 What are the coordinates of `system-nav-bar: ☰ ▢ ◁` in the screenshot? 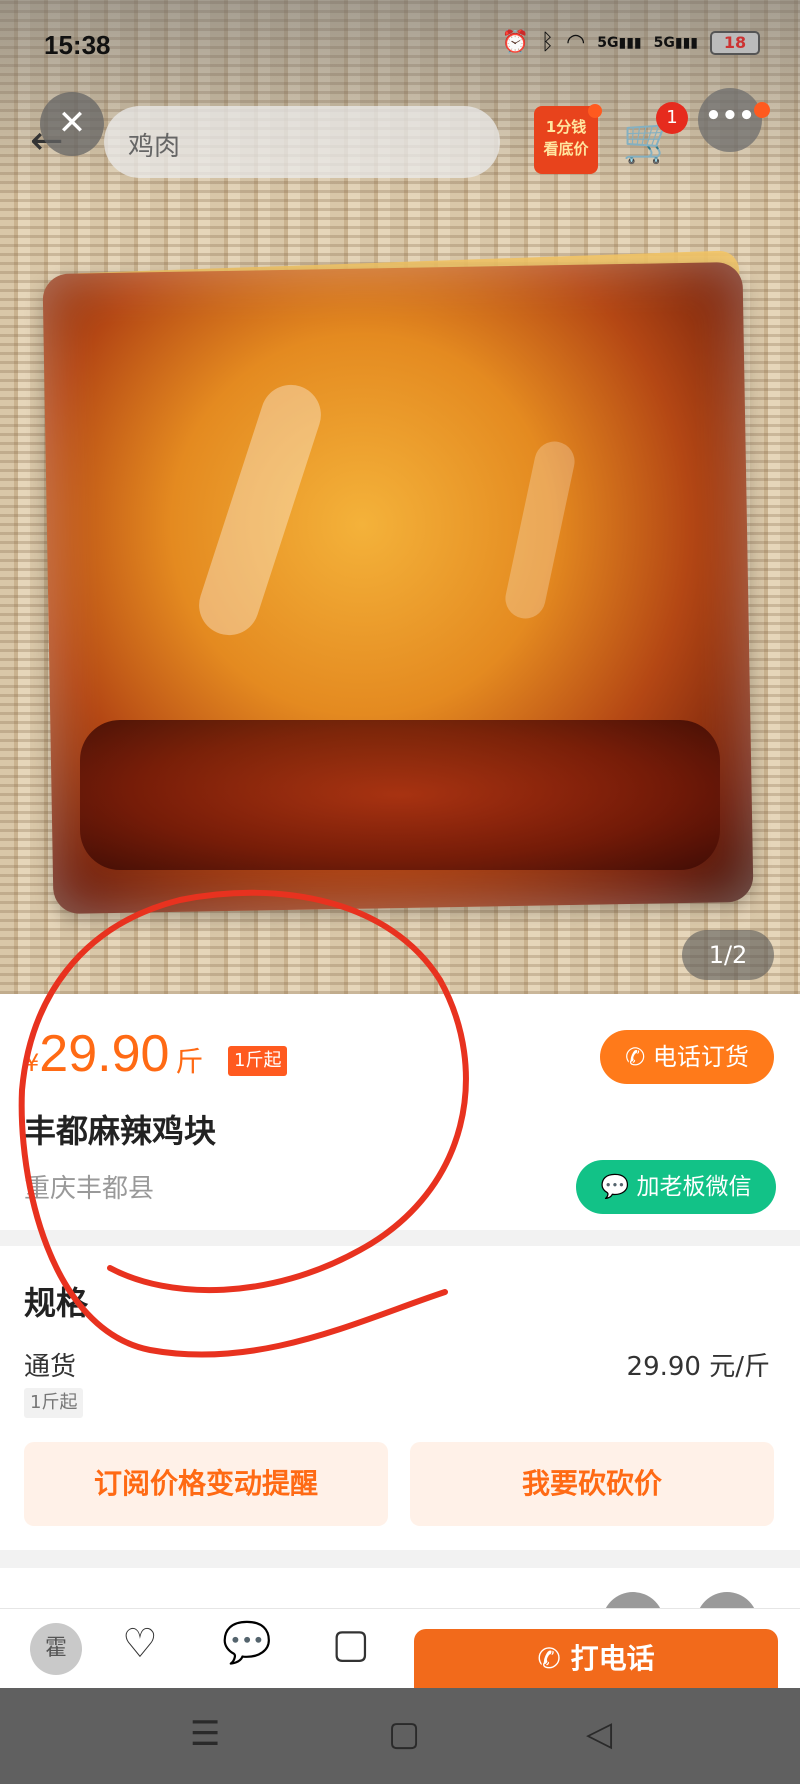 It's located at (400, 1736).